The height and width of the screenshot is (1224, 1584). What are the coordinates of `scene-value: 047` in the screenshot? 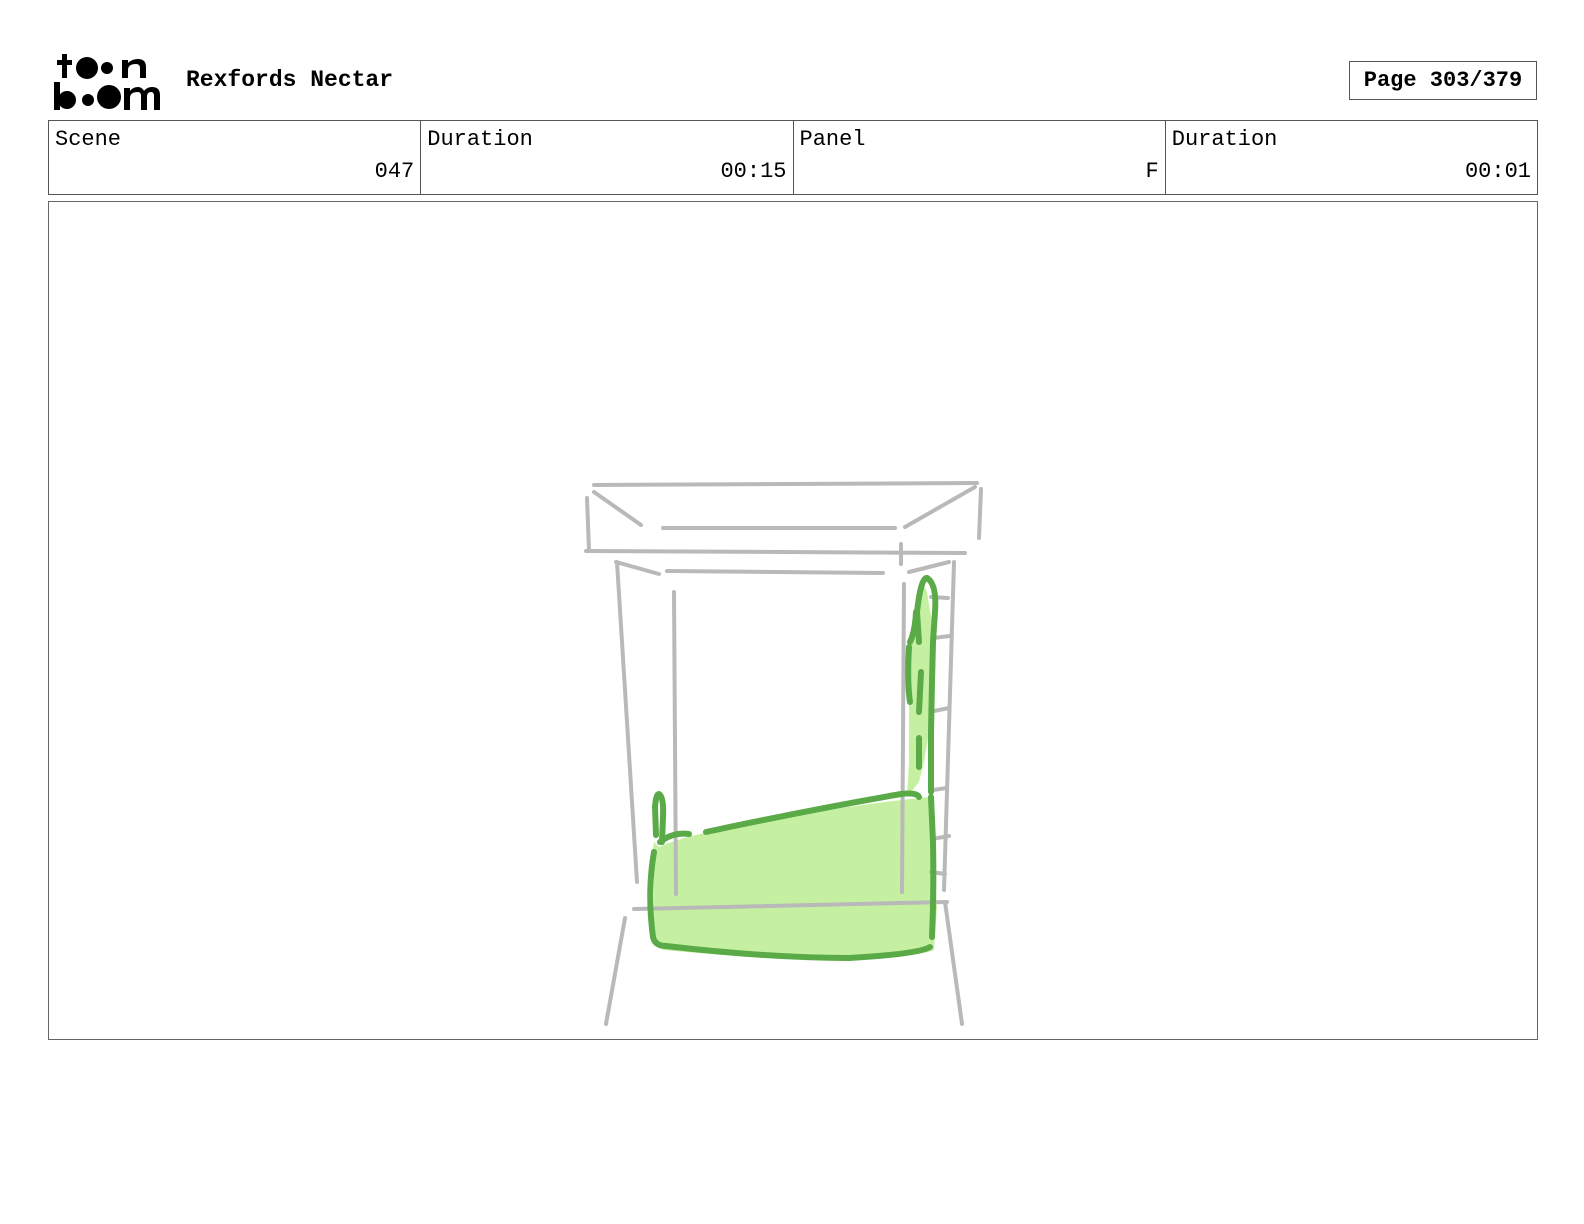 It's located at (394, 171).